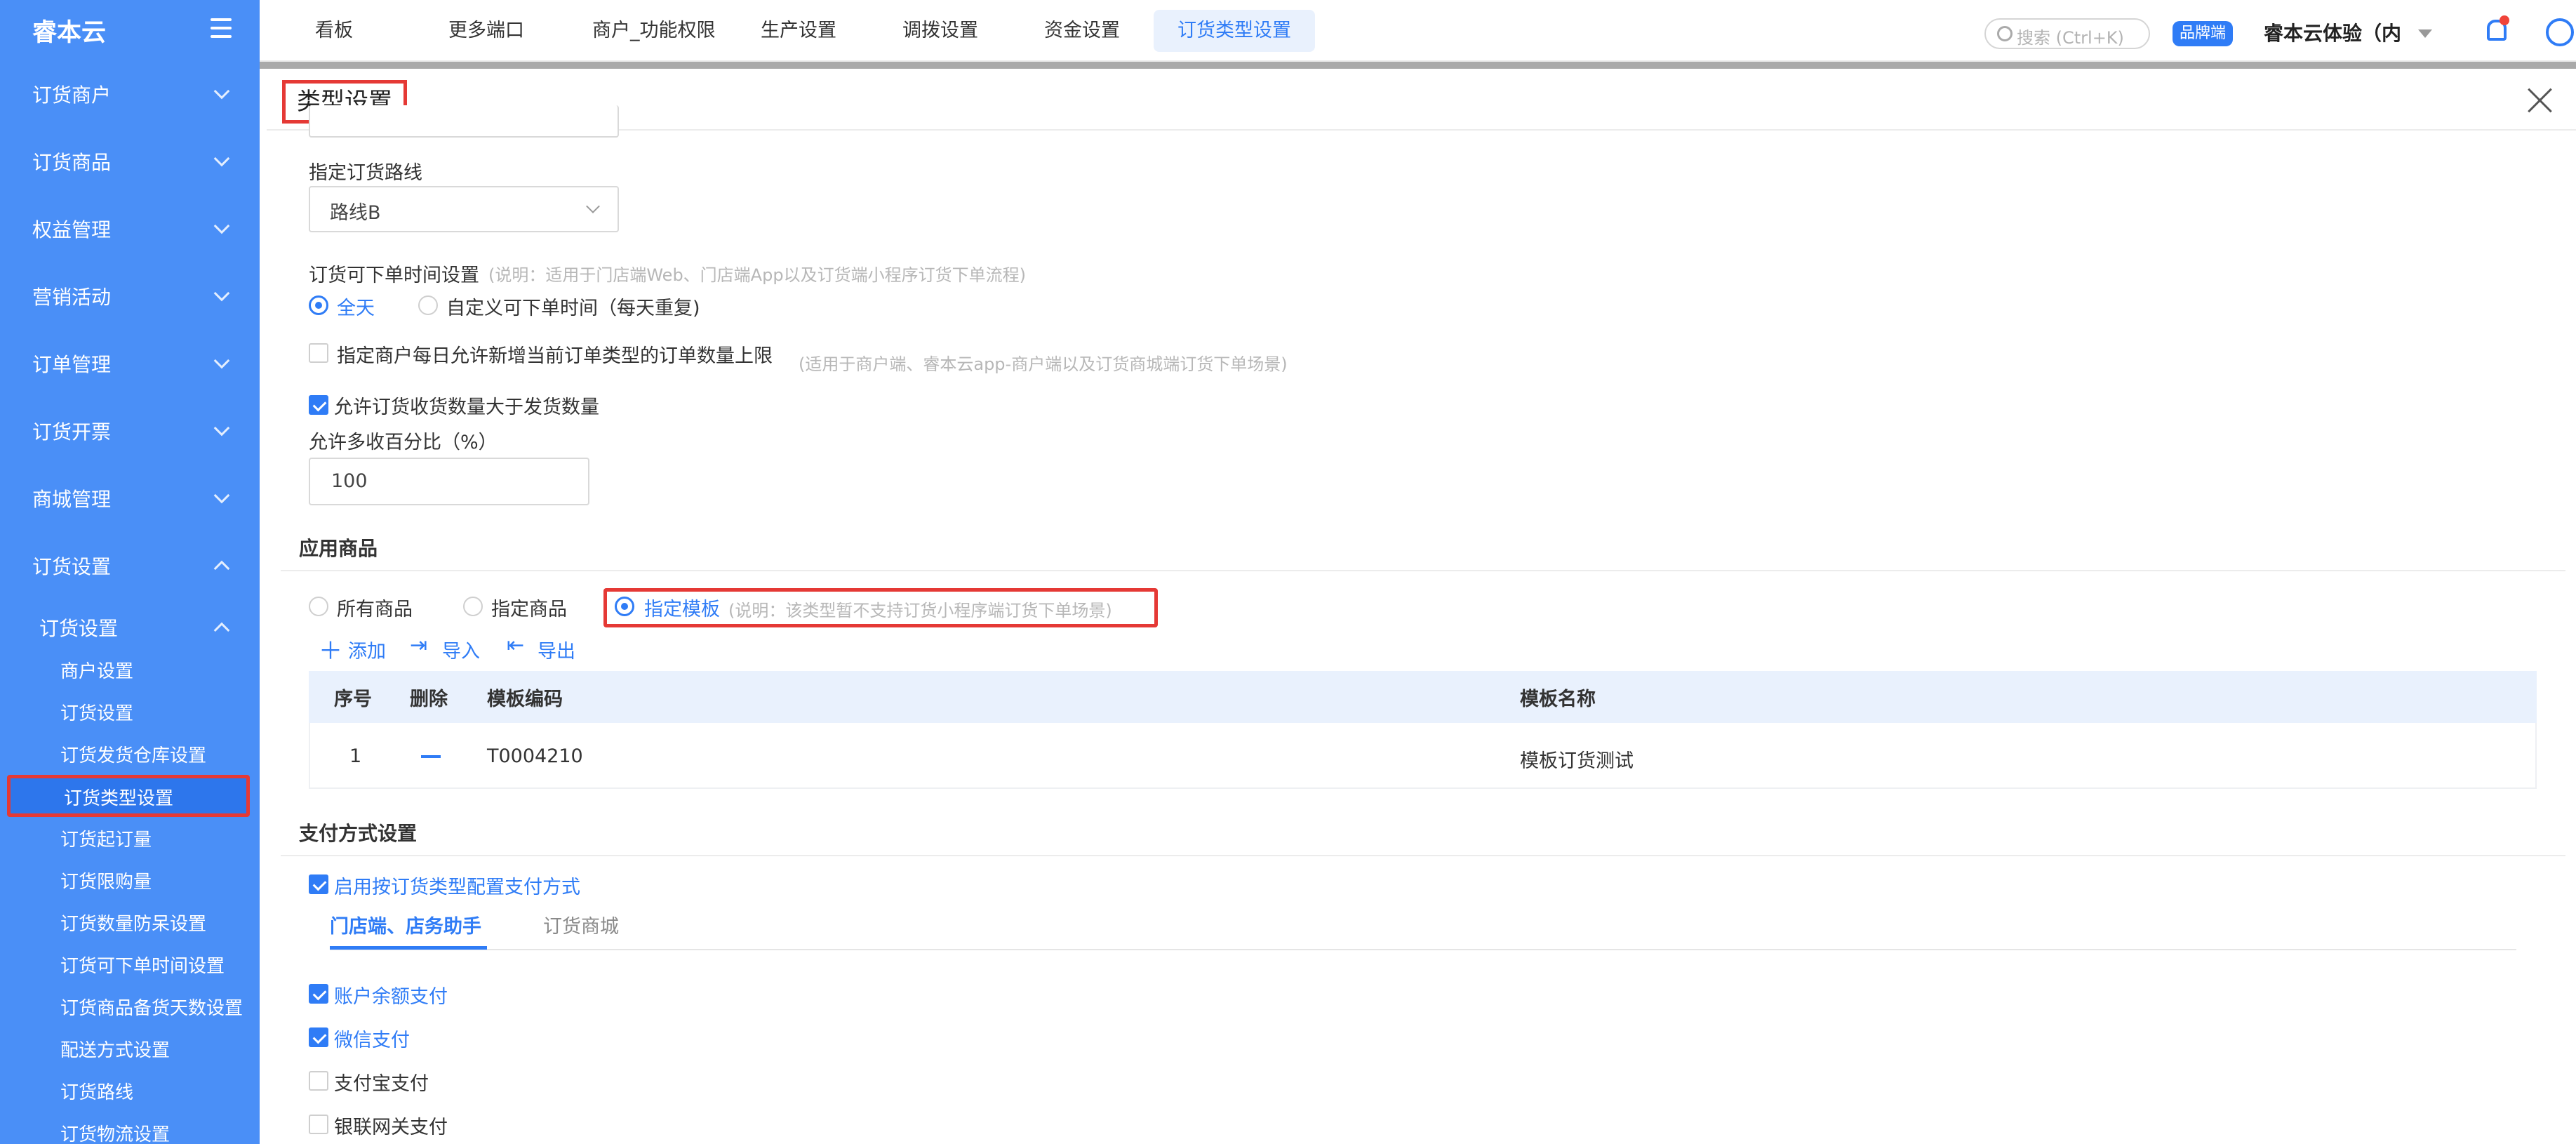  What do you see at coordinates (515, 645) in the screenshot?
I see `export-icon: ⇤` at bounding box center [515, 645].